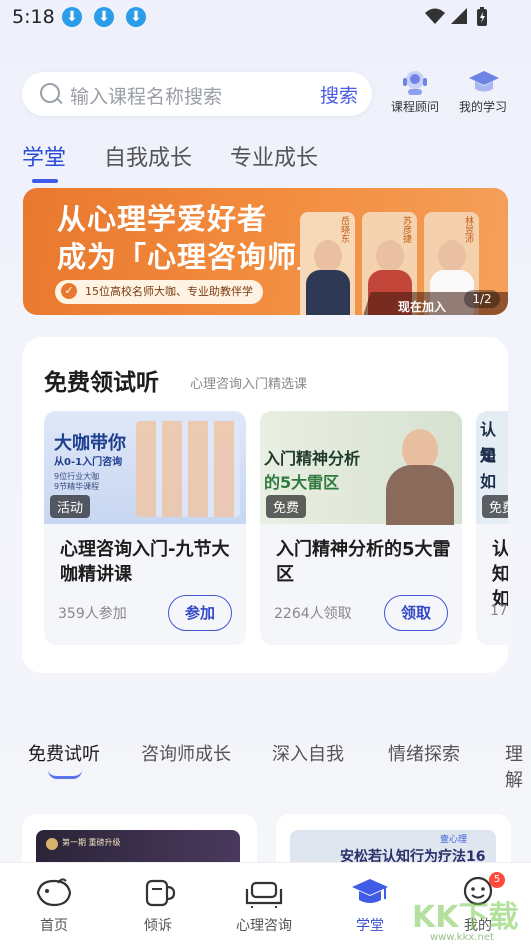 This screenshot has height=945, width=531. I want to click on category-tab-understand: 理解, so click(518, 766).